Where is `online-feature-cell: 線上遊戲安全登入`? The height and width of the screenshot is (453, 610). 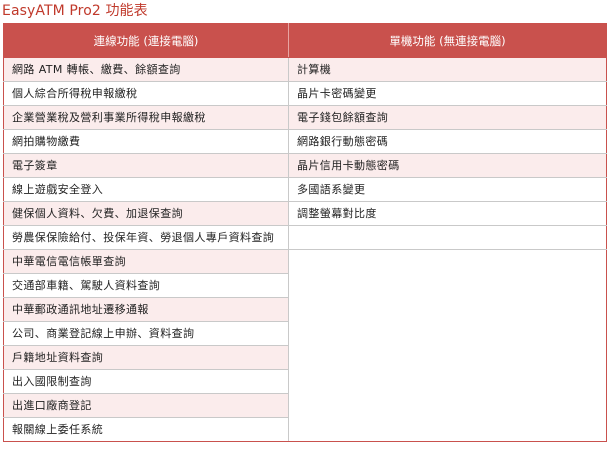 online-feature-cell: 線上遊戲安全登入 is located at coordinates (146, 189).